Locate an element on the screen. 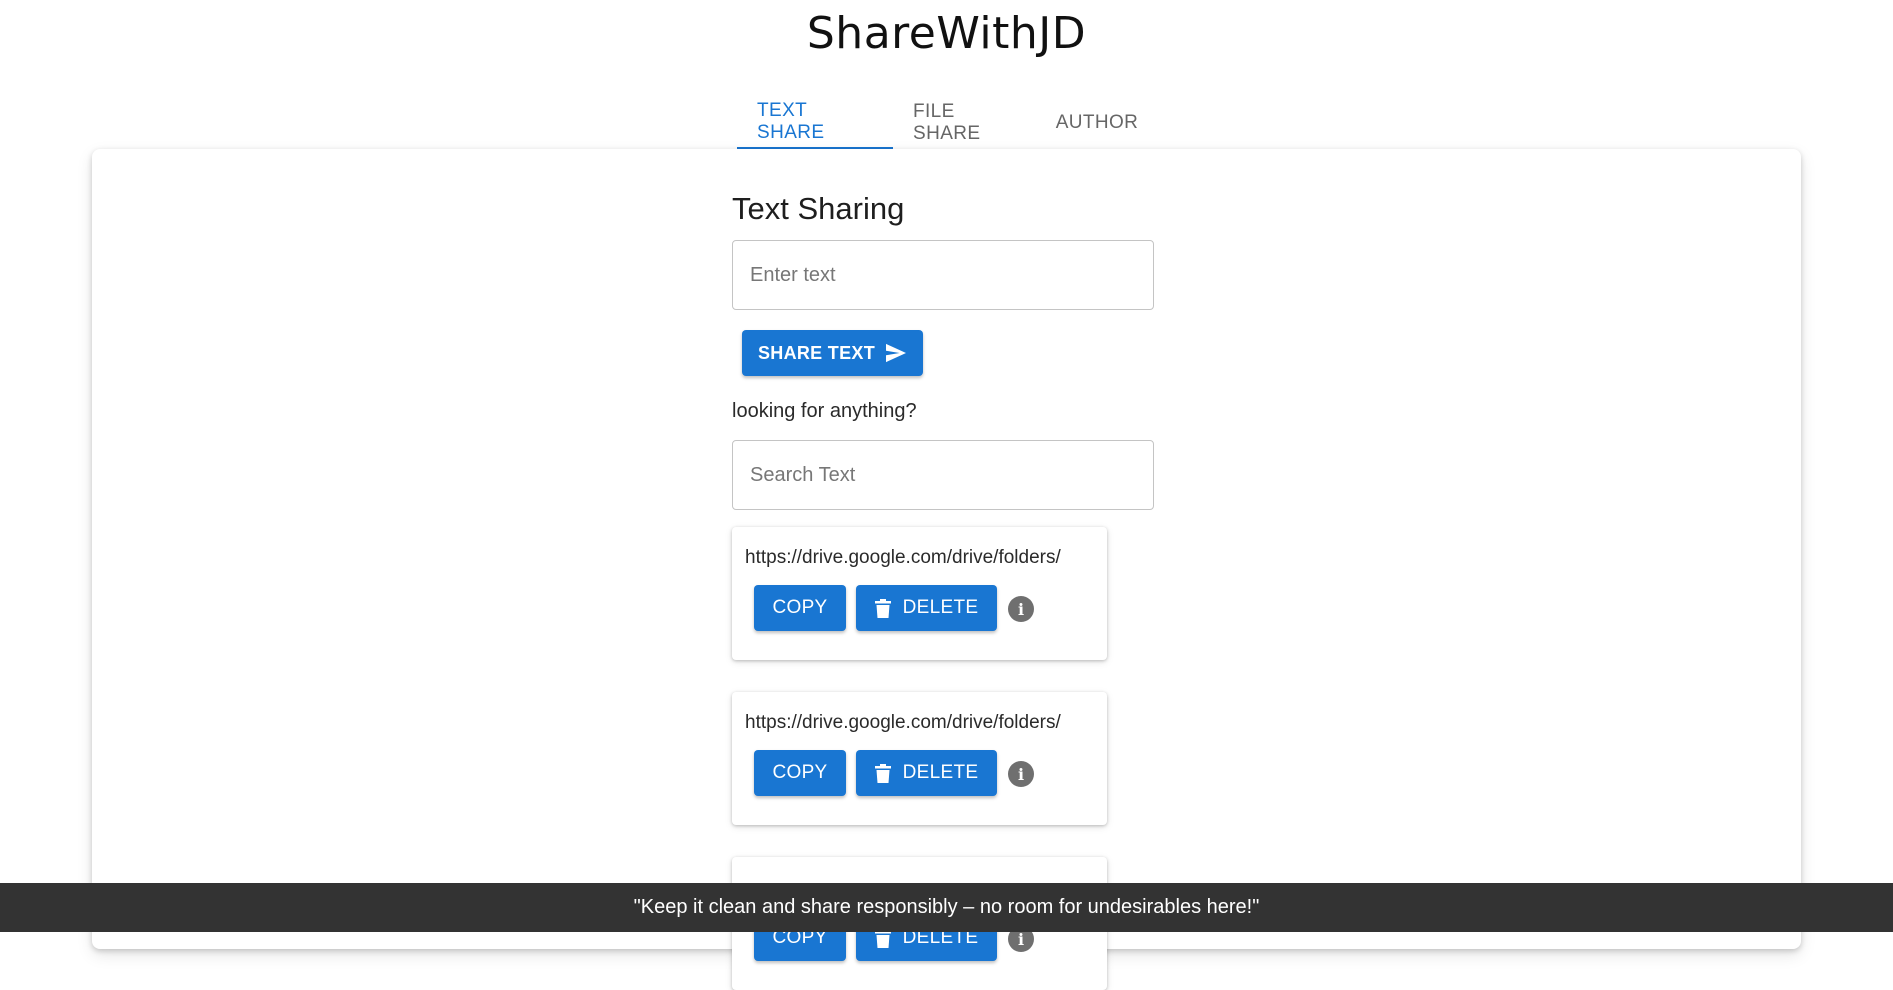  text-input-field is located at coordinates (943, 275).